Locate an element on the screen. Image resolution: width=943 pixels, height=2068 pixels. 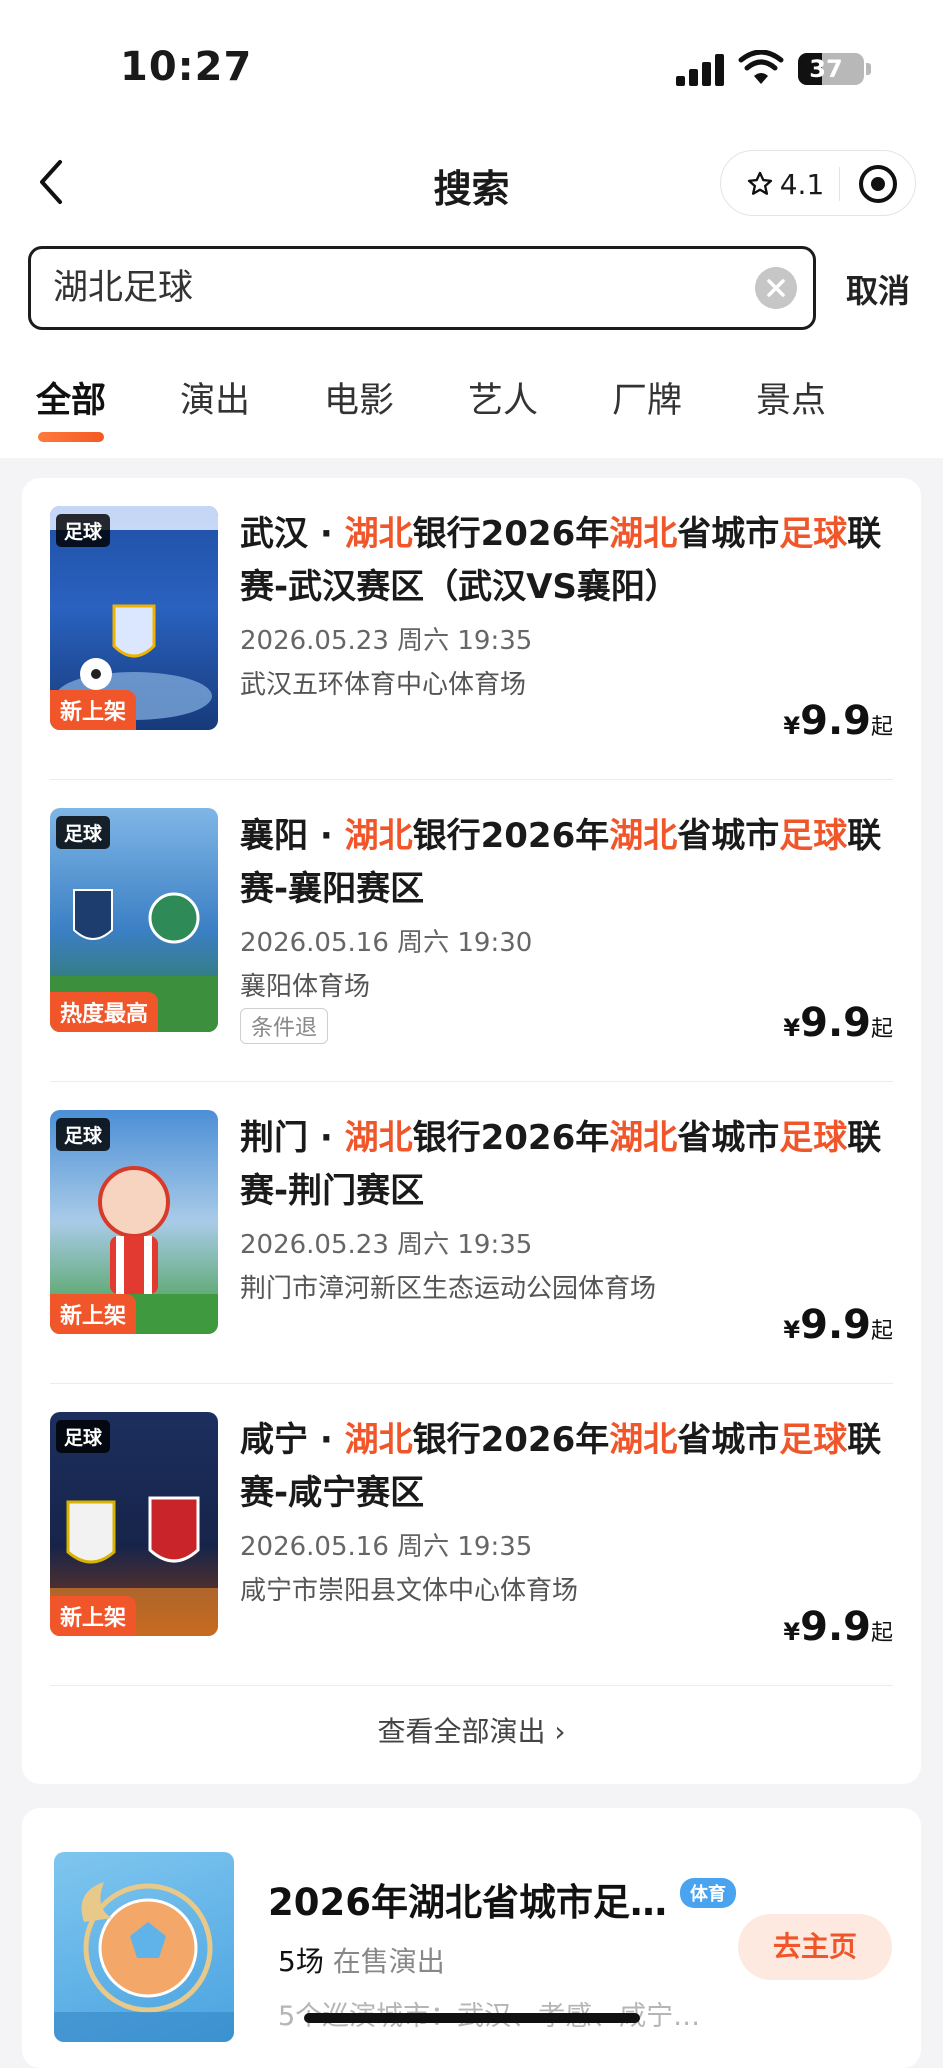
wifi-icon is located at coordinates (761, 67).